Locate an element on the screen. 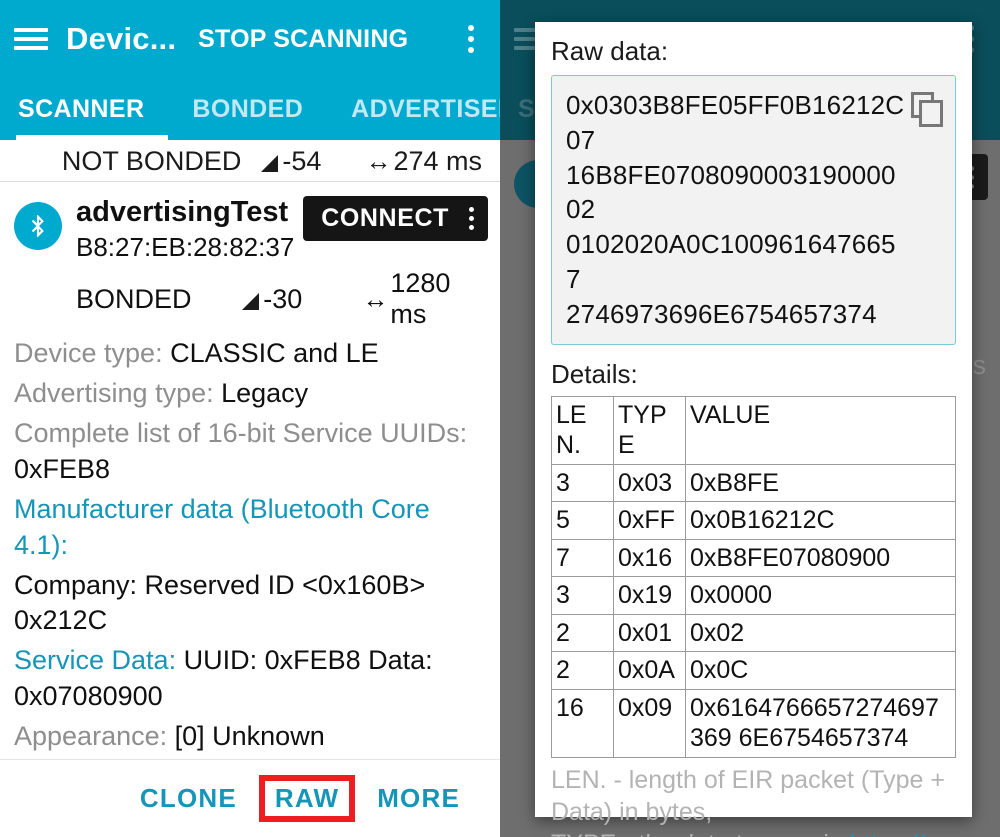 The height and width of the screenshot is (837, 1000). tab-bar: SCANNER BONDED ADVERTISER is located at coordinates (250, 109).